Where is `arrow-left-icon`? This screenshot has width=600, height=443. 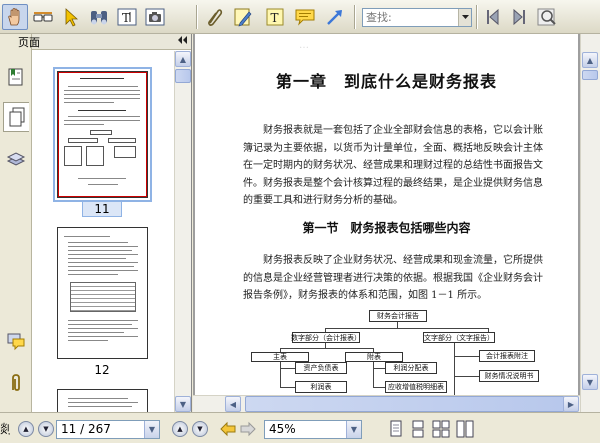 arrow-left-icon is located at coordinates (228, 429).